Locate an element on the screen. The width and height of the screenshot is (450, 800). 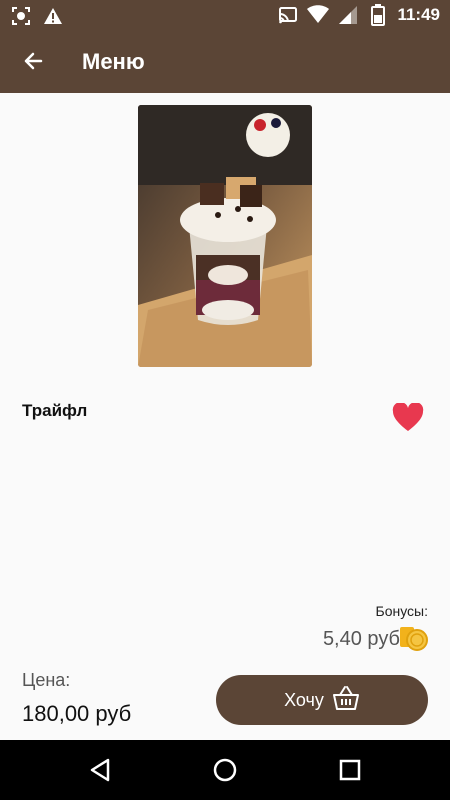
system-nav-bar is located at coordinates (225, 770).